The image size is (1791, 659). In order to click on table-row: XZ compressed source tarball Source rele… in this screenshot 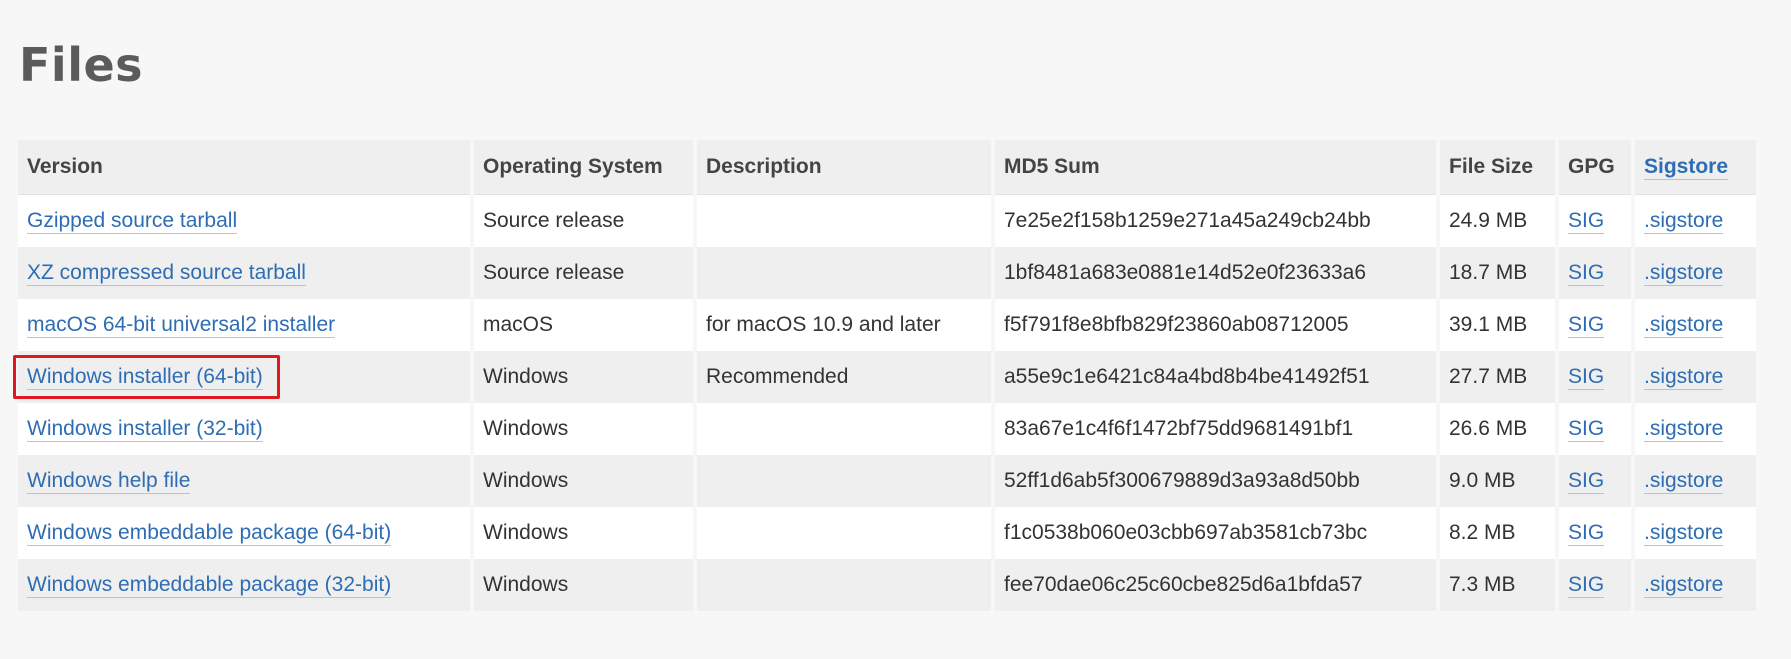, I will do `click(887, 273)`.